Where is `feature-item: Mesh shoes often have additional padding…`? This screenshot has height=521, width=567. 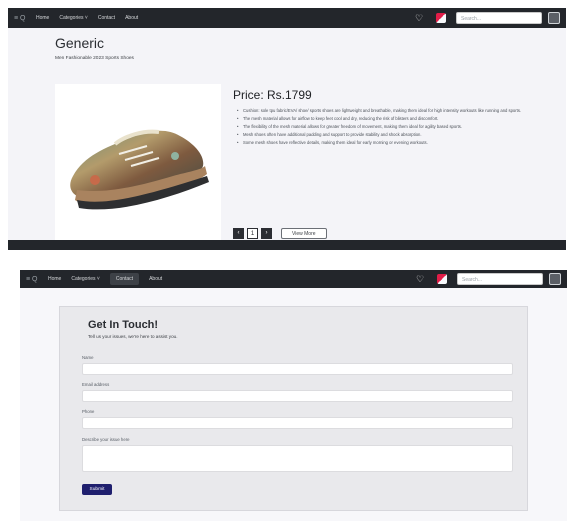 feature-item: Mesh shoes often have additional padding… is located at coordinates (378, 135).